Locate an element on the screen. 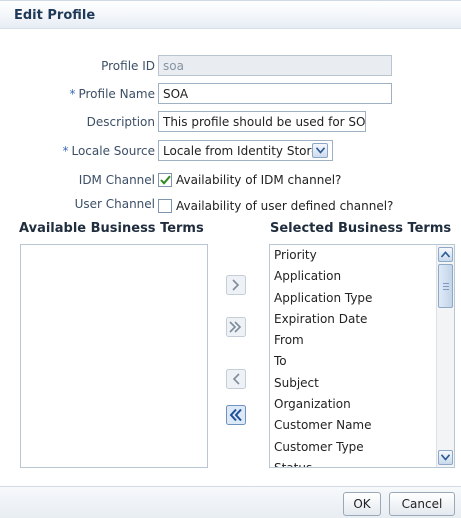  idm-channel-checkbox is located at coordinates (165, 179).